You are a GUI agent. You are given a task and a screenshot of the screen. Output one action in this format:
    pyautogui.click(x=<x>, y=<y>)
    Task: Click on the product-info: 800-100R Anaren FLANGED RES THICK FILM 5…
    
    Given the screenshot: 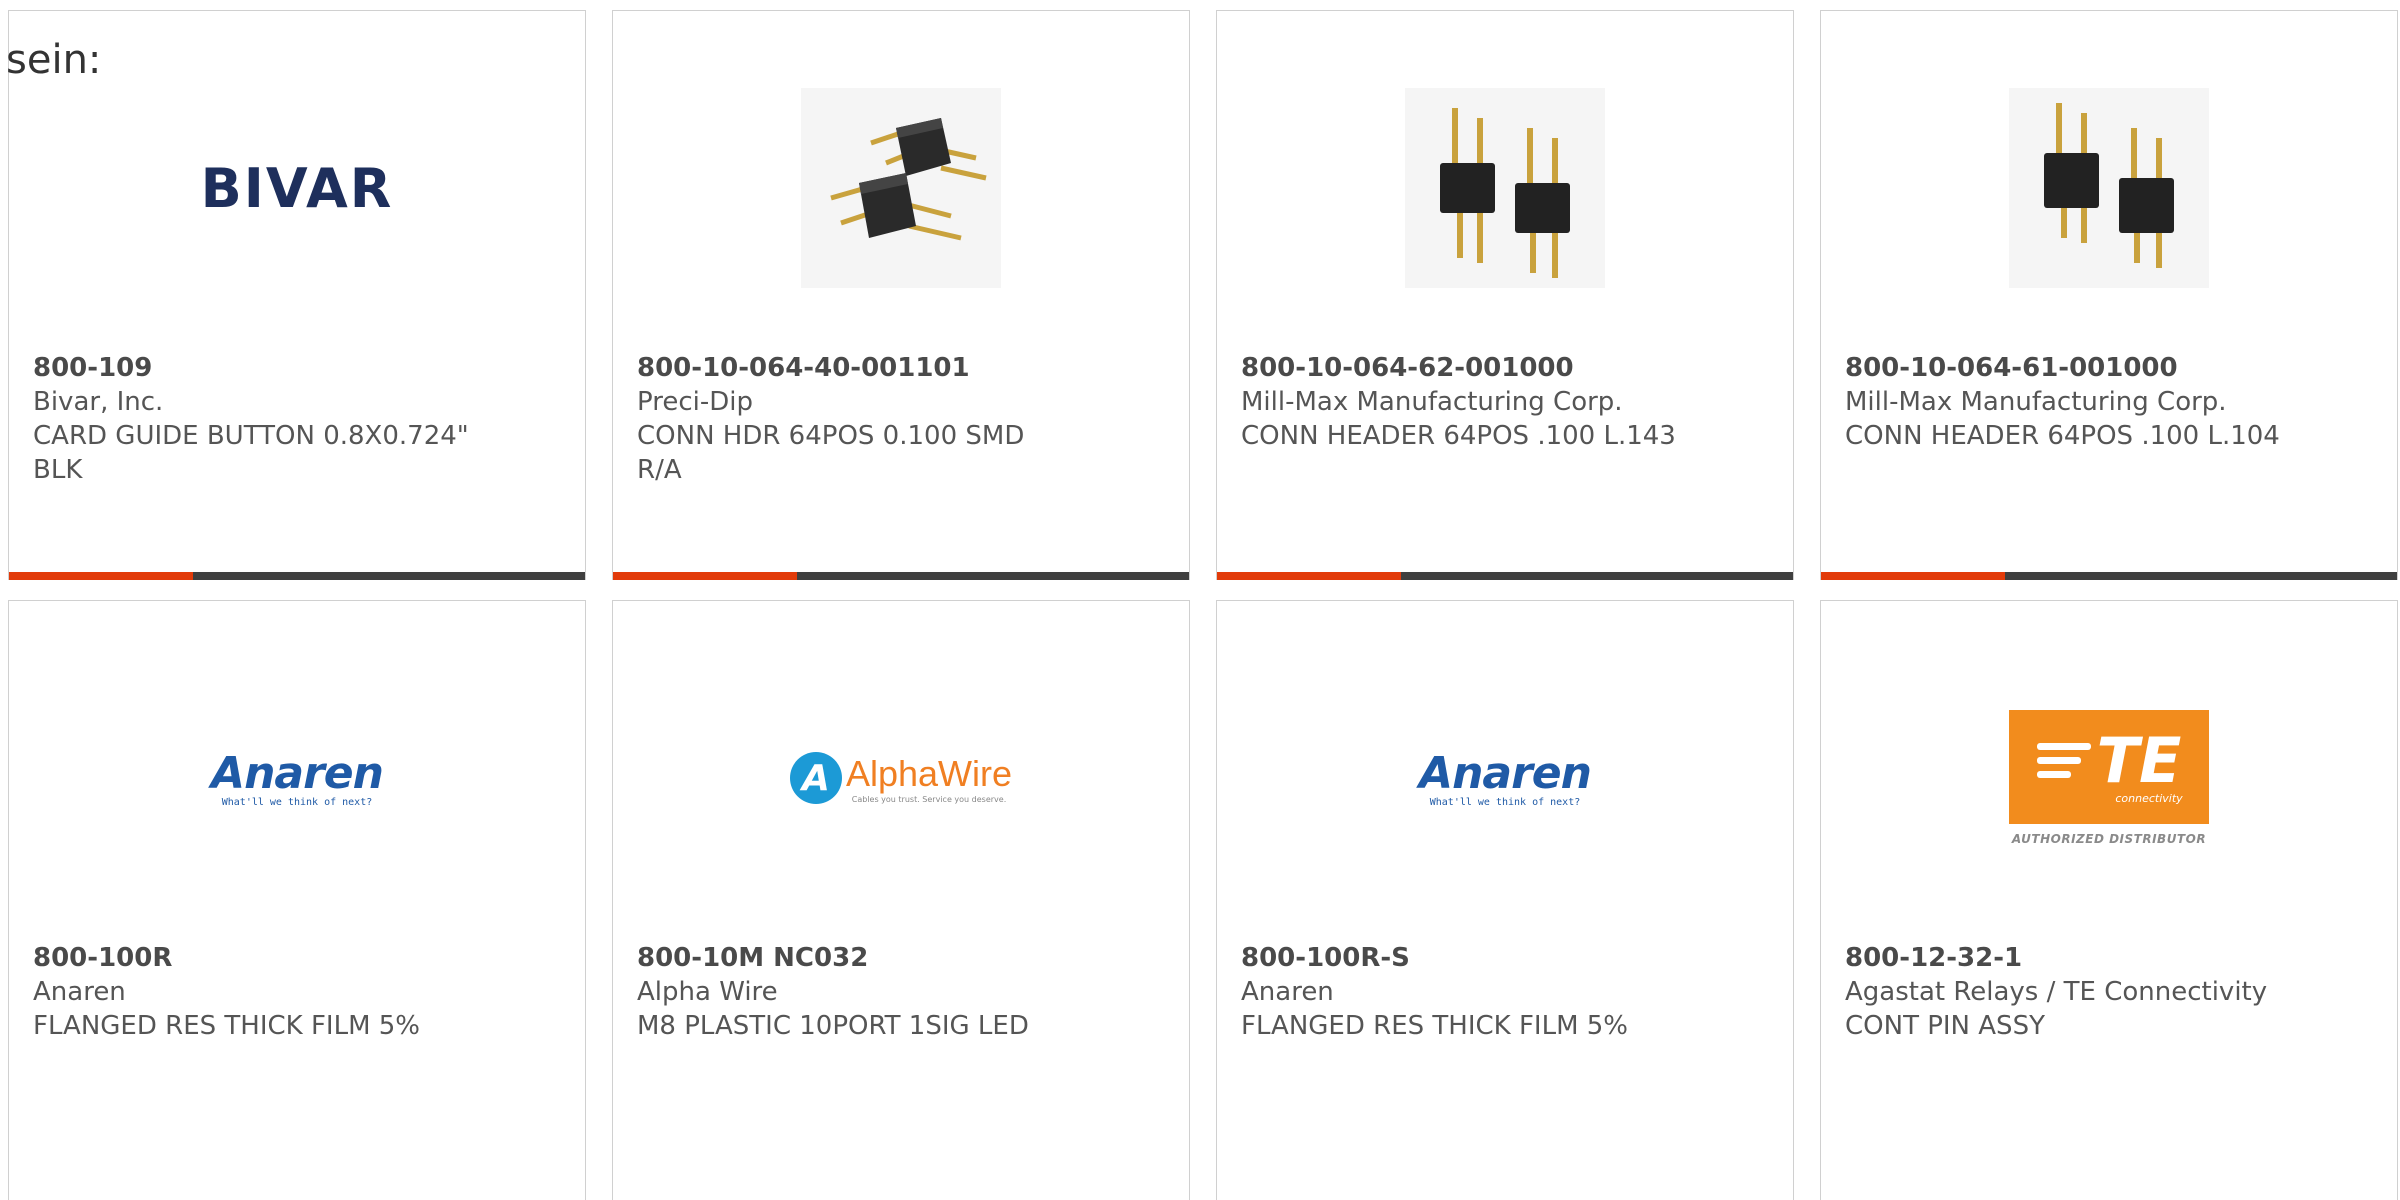 What is the action you would take?
    pyautogui.click(x=253, y=992)
    